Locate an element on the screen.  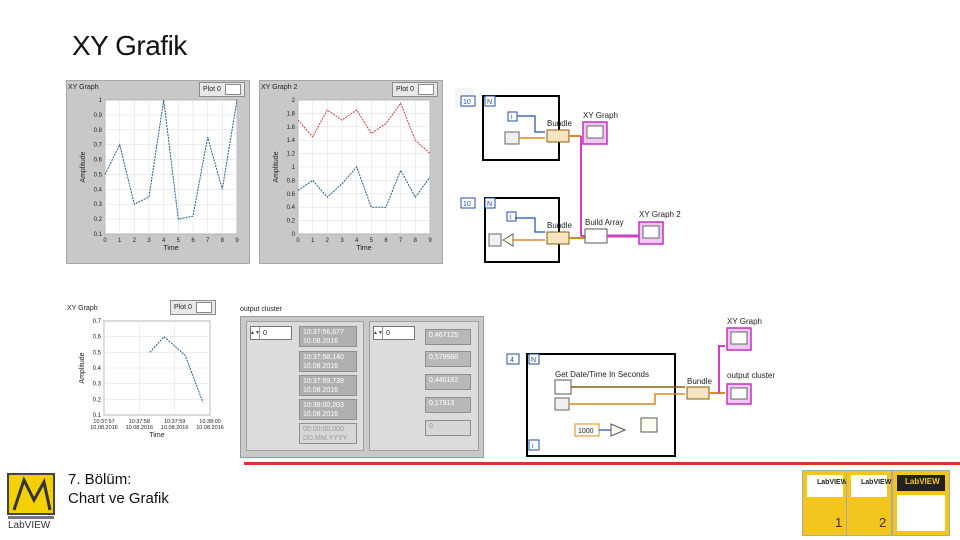
y-tick-label: 1.8 is located at coordinates (291, 114).